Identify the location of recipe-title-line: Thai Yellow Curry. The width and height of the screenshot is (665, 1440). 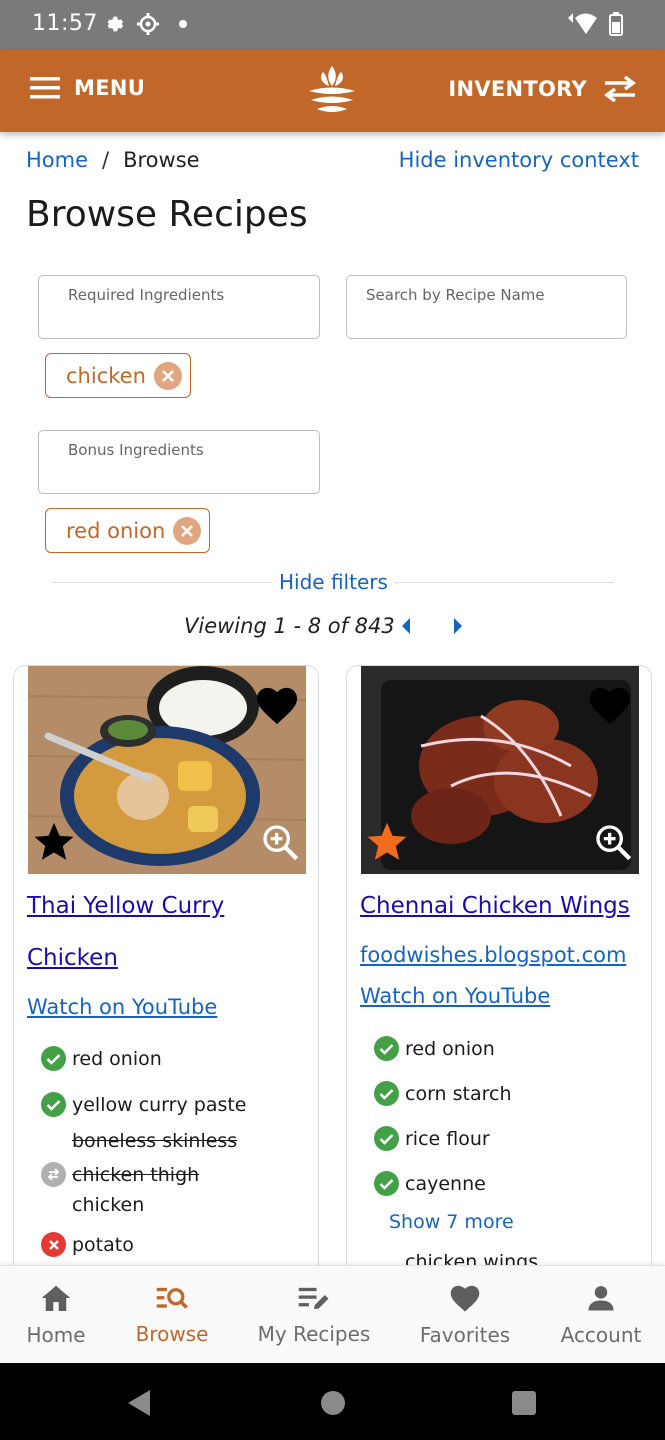
(126, 906).